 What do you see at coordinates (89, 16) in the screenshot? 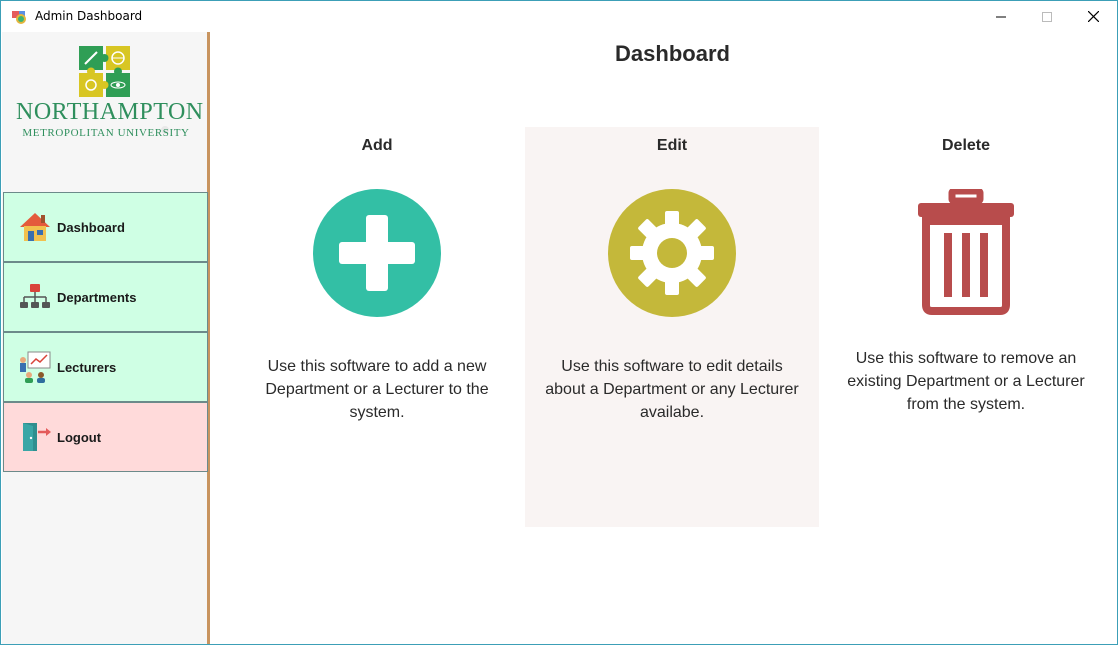
I see `window-title: Admin Dashboard` at bounding box center [89, 16].